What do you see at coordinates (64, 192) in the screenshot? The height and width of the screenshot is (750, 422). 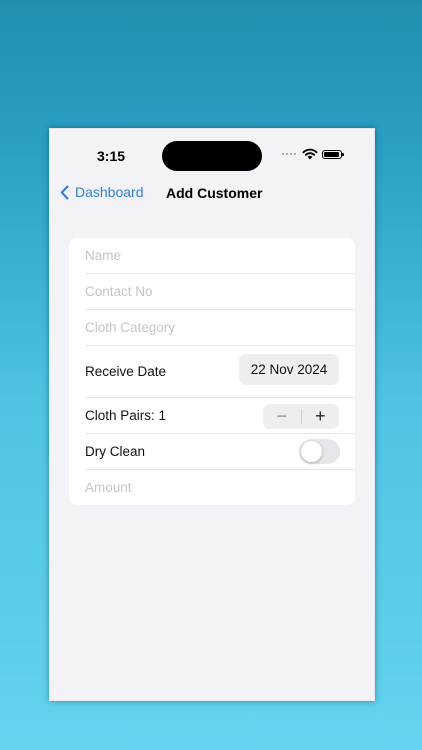 I see `chevron-left-icon` at bounding box center [64, 192].